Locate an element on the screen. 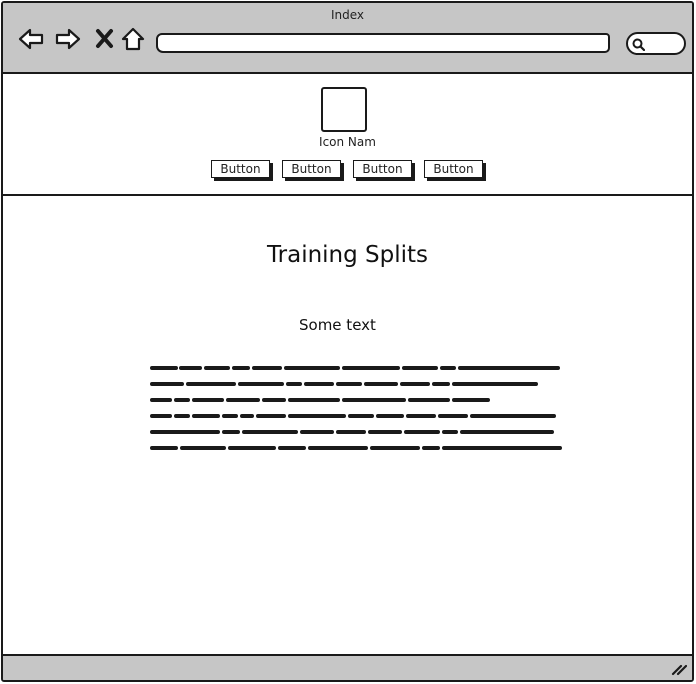 The height and width of the screenshot is (684, 696). home-icon is located at coordinates (133, 39).